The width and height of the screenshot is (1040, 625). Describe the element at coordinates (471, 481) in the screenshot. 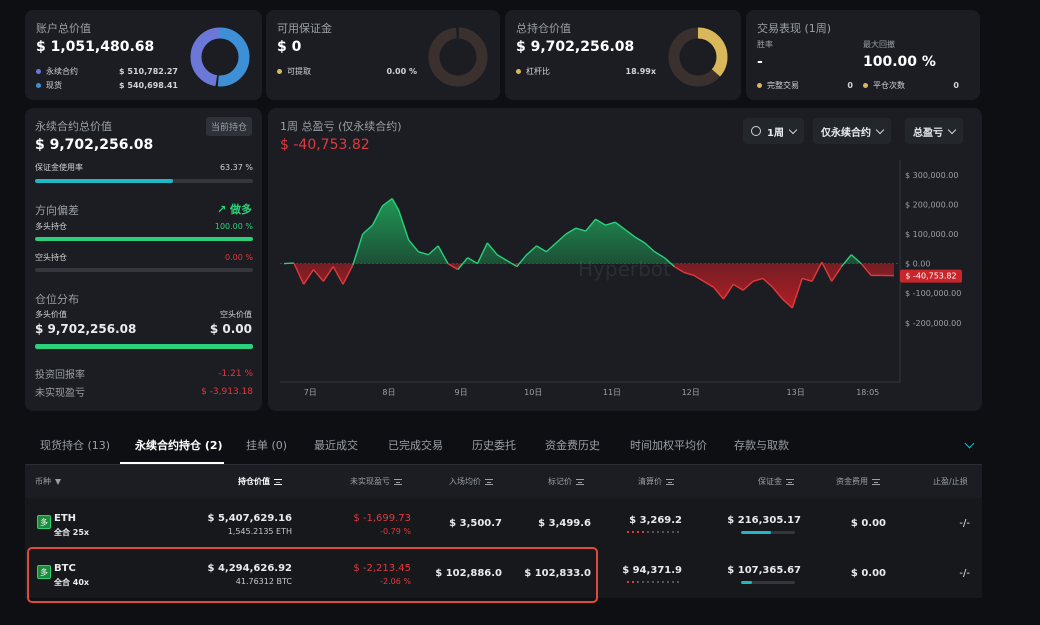

I see `th-entry: 入场均价` at that location.